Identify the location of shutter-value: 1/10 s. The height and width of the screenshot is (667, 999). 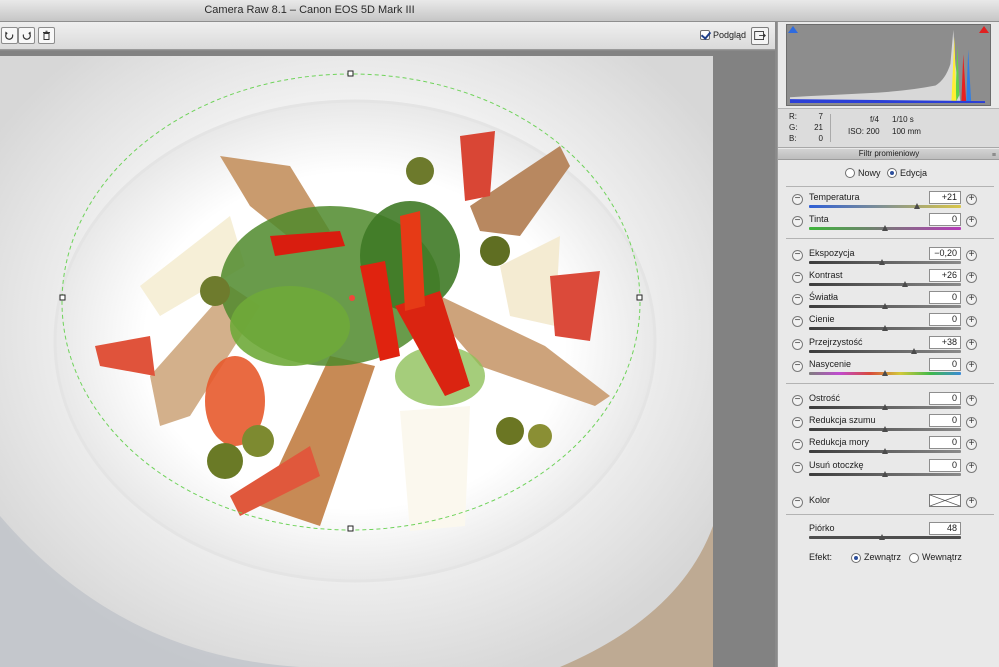
(903, 119).